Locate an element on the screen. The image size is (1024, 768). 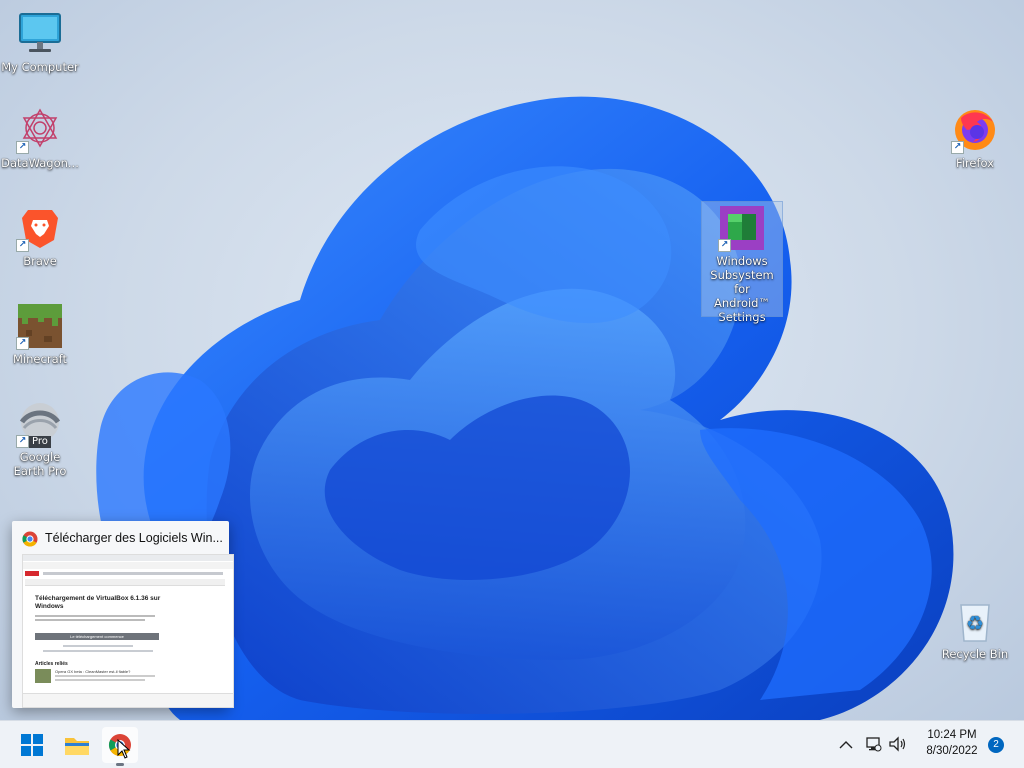
windows-start-icon is located at coordinates (32, 745).